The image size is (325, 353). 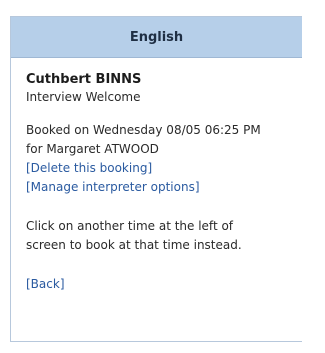 I want to click on panel-title: English, so click(x=156, y=37).